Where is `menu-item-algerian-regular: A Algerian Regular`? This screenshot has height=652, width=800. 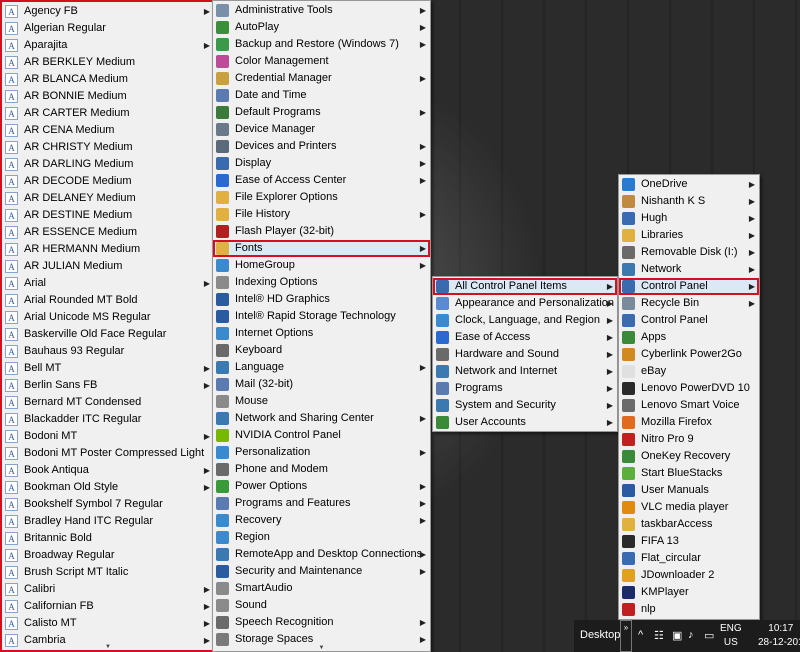 menu-item-algerian-regular: A Algerian Regular is located at coordinates (108, 28).